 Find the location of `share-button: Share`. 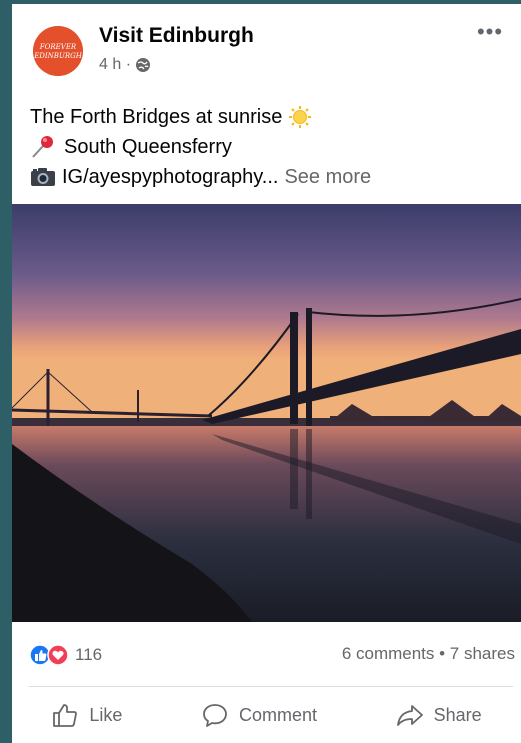

share-button: Share is located at coordinates (439, 715).